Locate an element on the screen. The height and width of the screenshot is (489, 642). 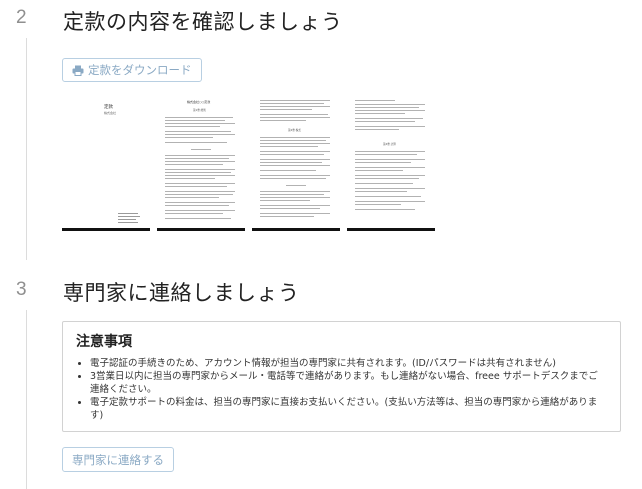
page-subheading: 第2章 株式 is located at coordinates (294, 130).